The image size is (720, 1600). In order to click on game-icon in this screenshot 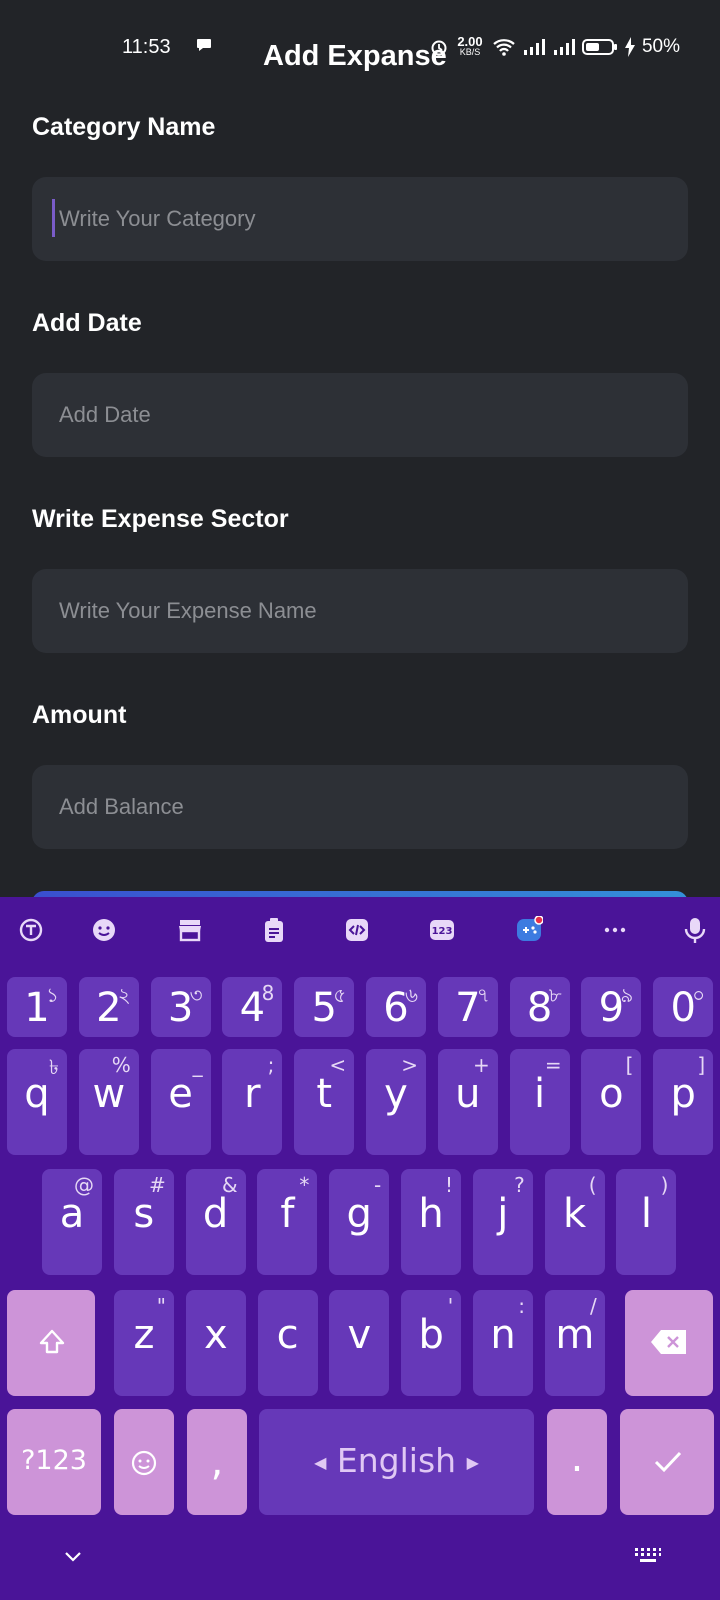, I will do `click(529, 930)`.